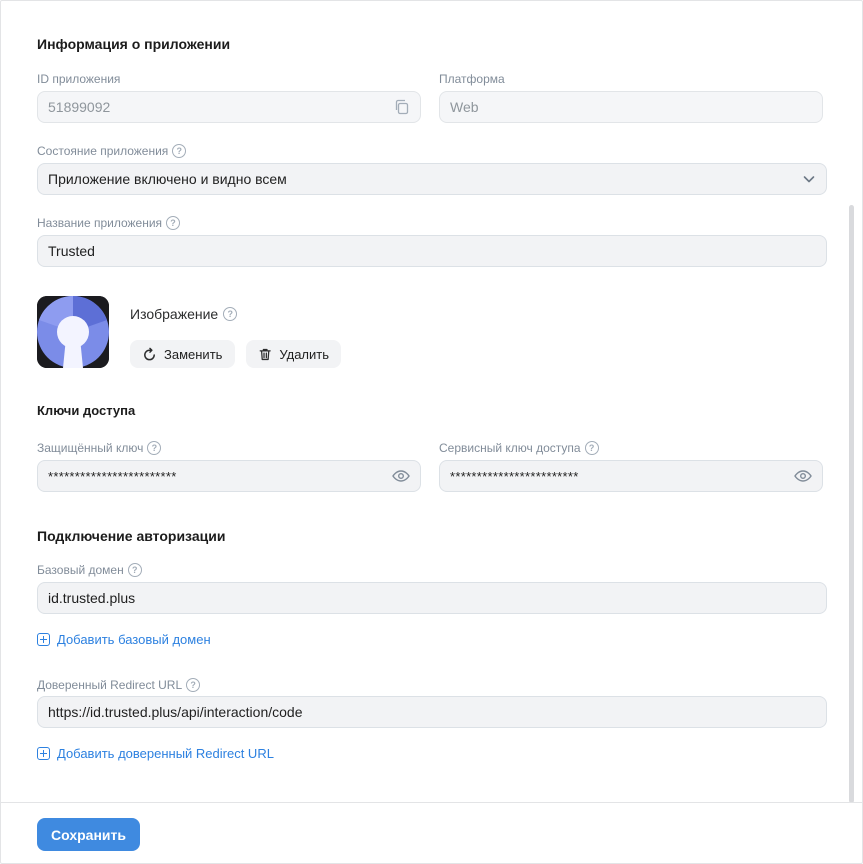  I want to click on app-name-value: Trusted, so click(71, 251).